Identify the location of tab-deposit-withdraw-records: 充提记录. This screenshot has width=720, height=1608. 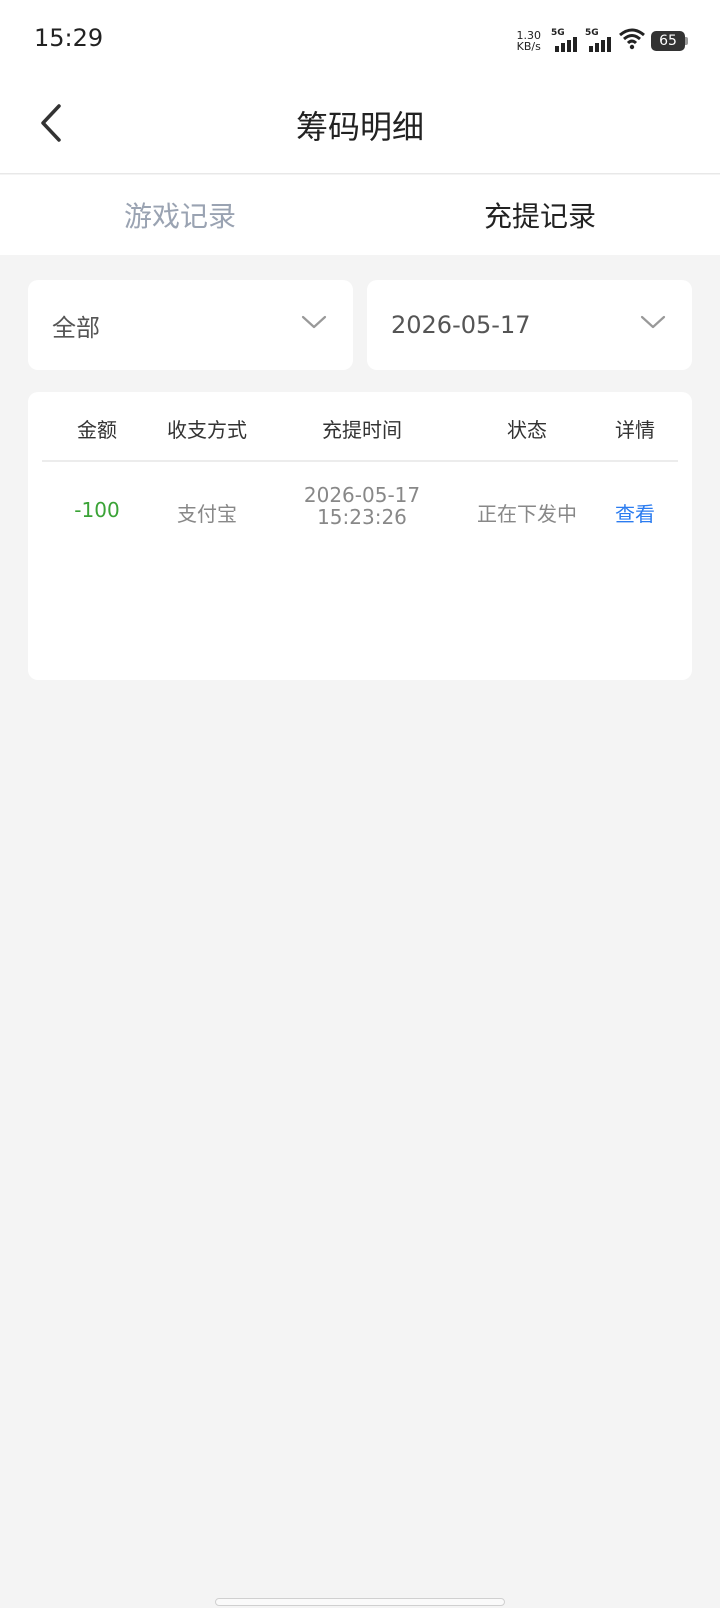
(540, 215).